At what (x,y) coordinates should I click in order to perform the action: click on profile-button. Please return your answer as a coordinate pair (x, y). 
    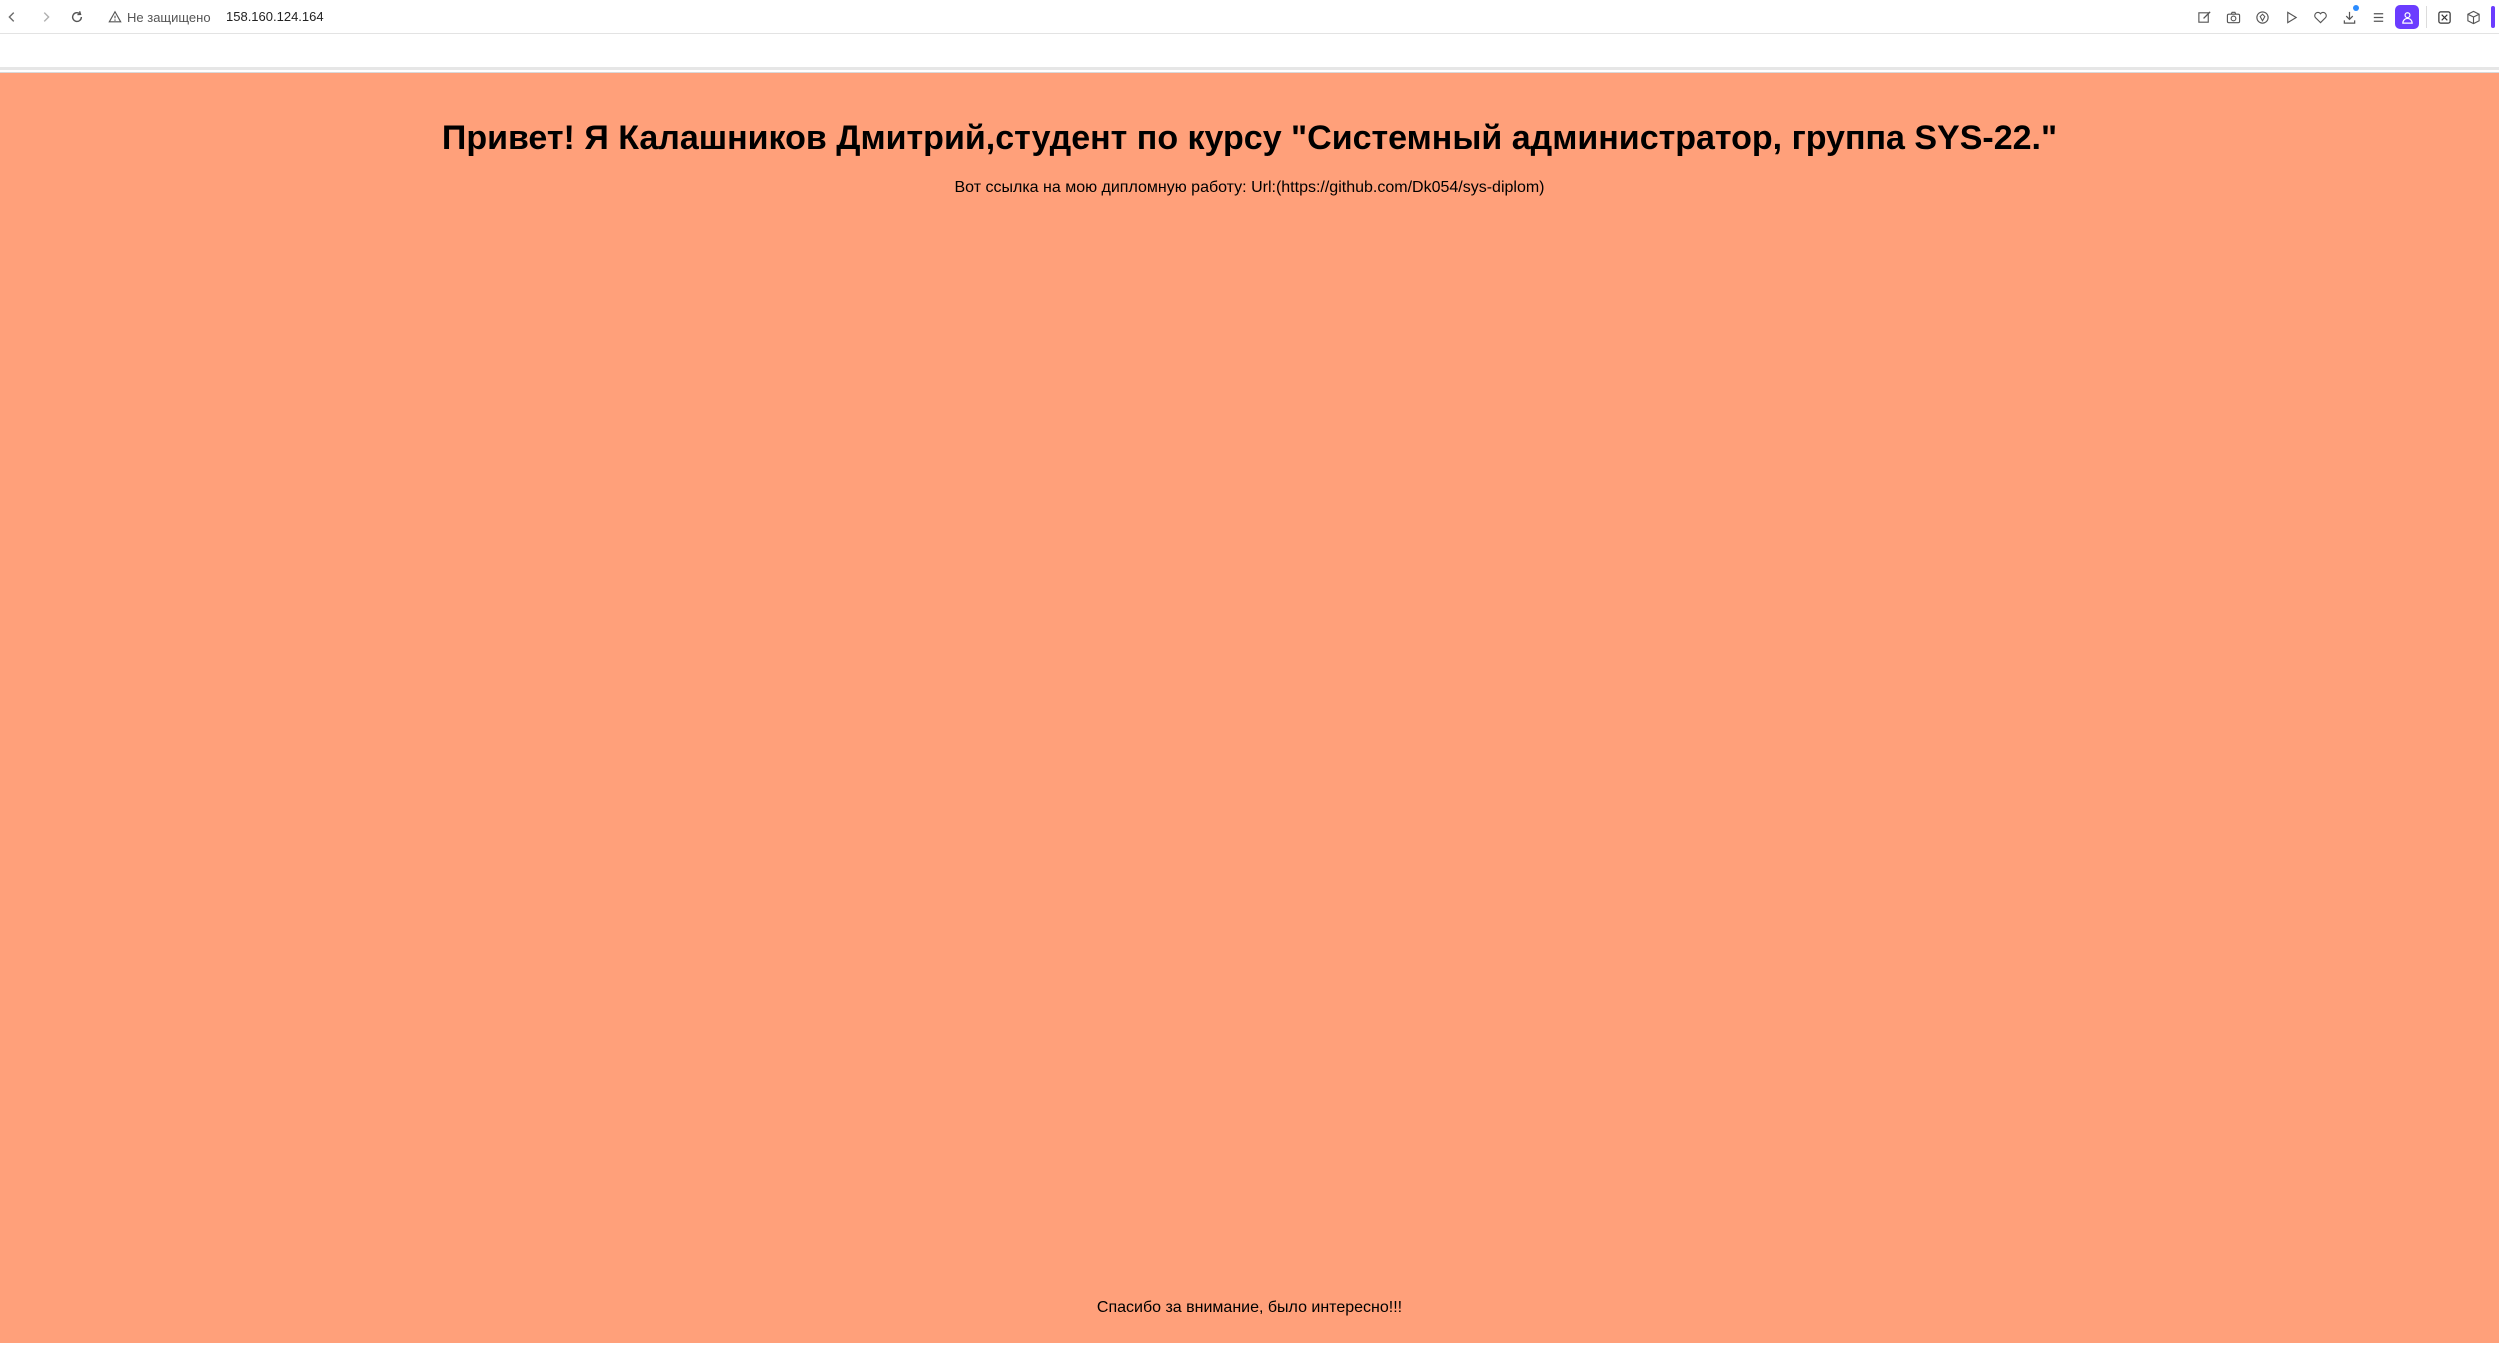
    Looking at the image, I should click on (2407, 17).